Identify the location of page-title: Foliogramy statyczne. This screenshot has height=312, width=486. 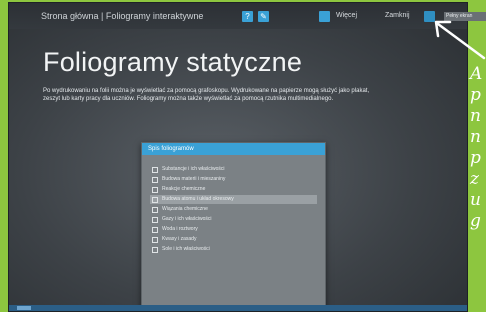
(173, 62).